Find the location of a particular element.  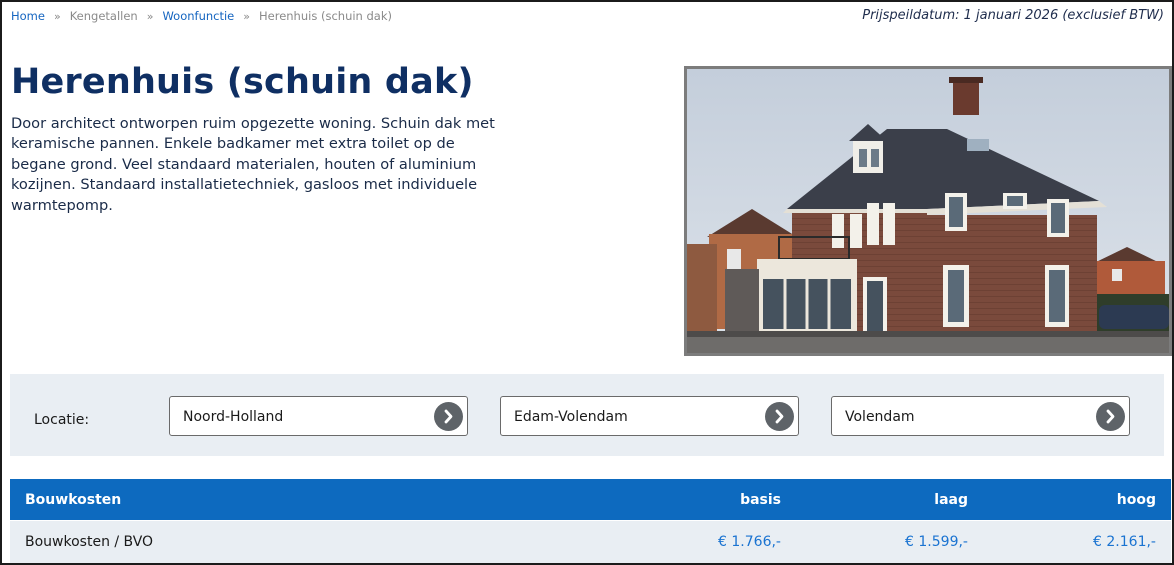

place-select: Volendam is located at coordinates (980, 416).